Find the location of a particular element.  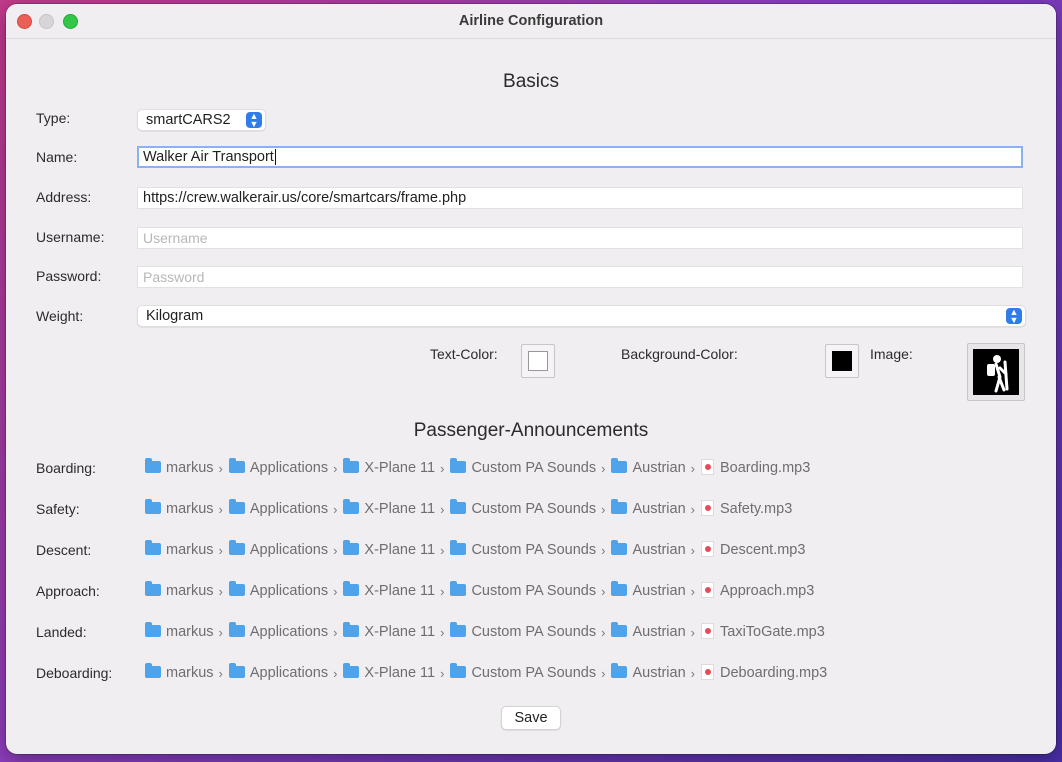

background-color-well is located at coordinates (842, 361).